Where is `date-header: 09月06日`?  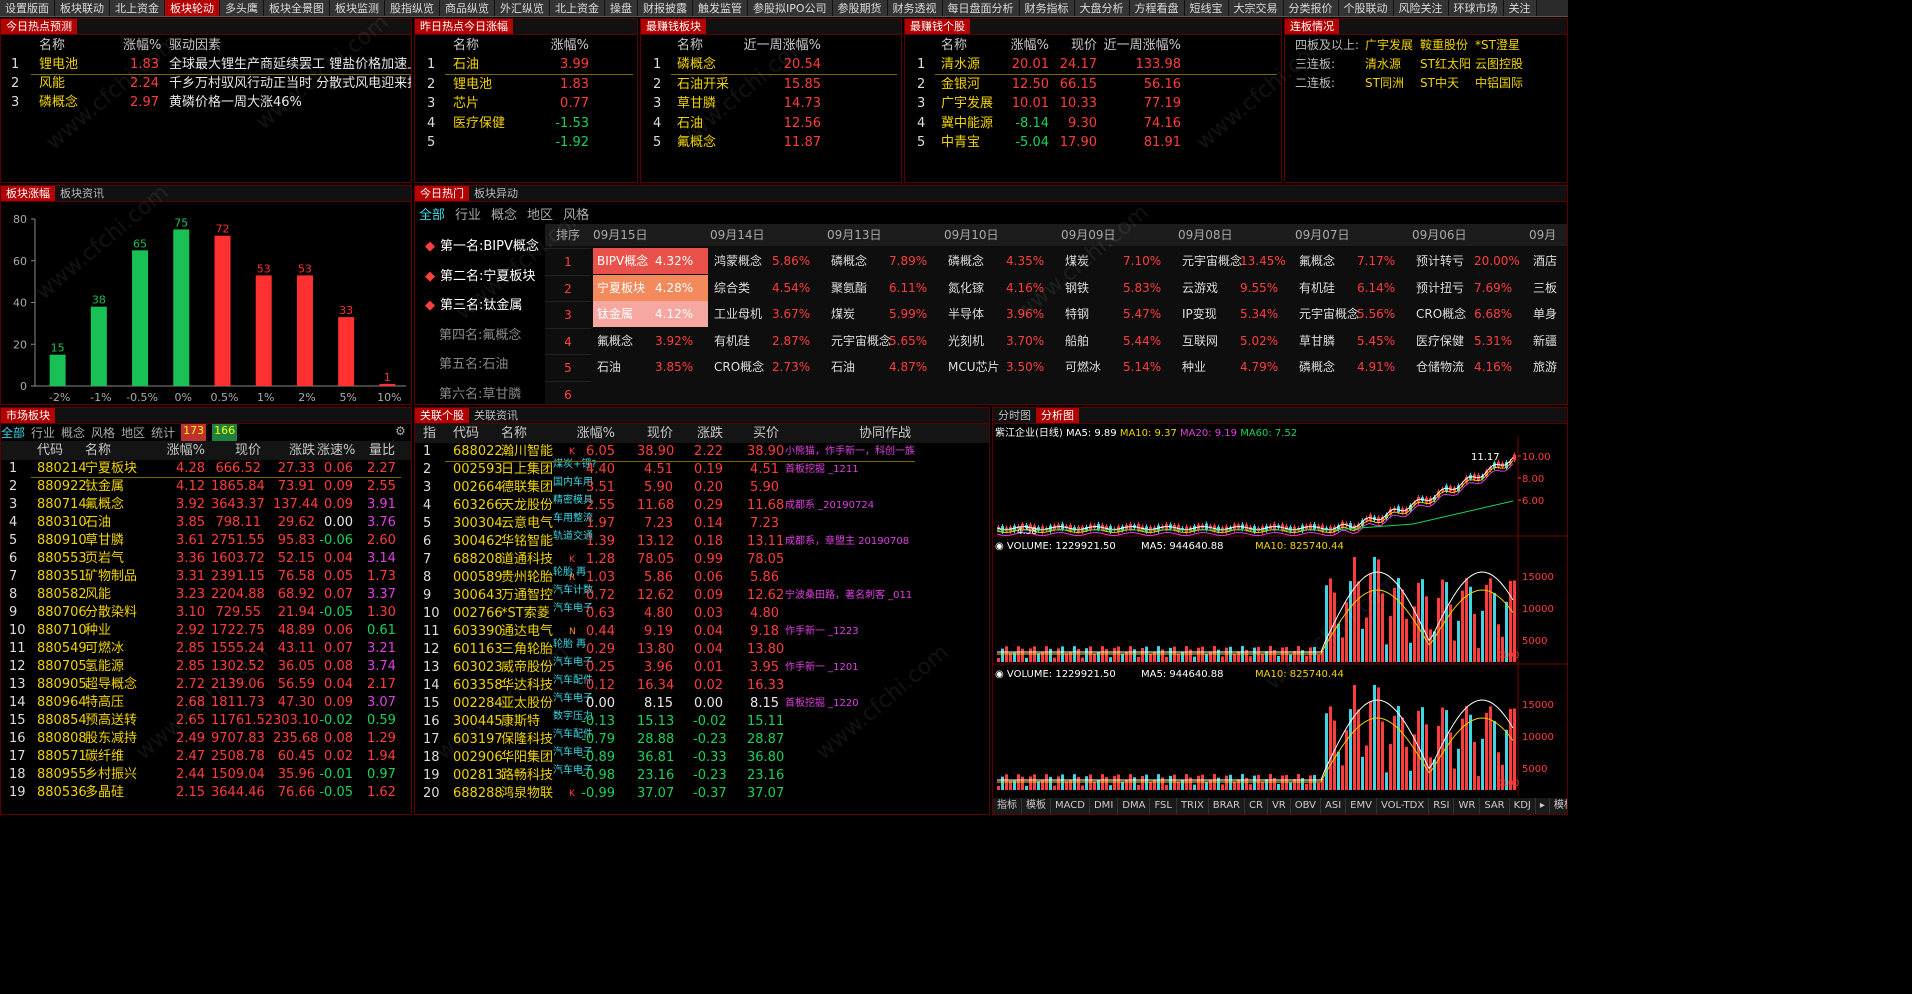
date-header: 09月06日 is located at coordinates (1439, 235).